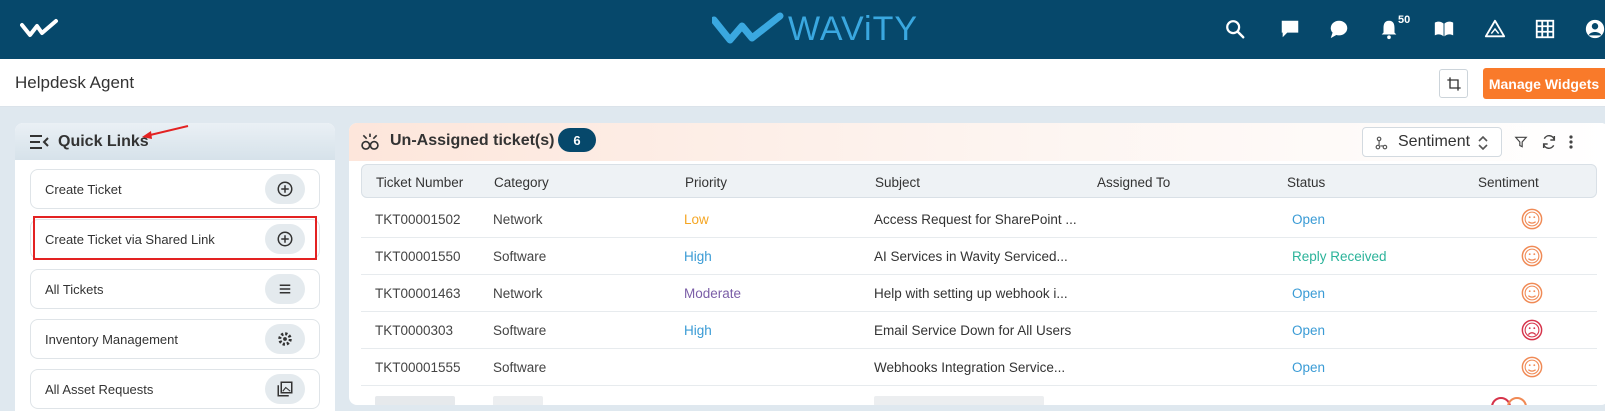  Describe the element at coordinates (1339, 256) in the screenshot. I see `status-cell: Reply Received` at that location.